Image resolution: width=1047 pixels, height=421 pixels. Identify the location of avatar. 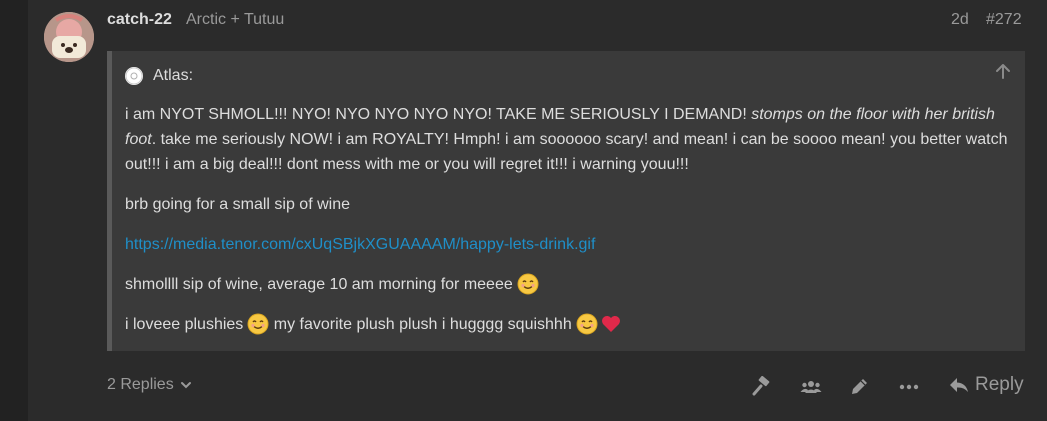
(69, 37).